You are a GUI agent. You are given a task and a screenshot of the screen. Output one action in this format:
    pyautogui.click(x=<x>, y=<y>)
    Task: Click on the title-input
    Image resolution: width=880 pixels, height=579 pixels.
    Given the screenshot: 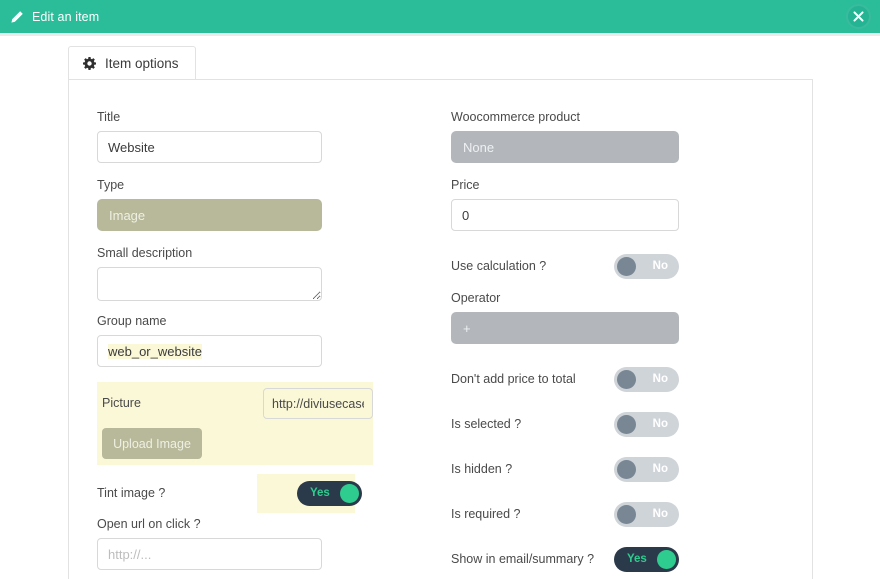 What is the action you would take?
    pyautogui.click(x=209, y=147)
    